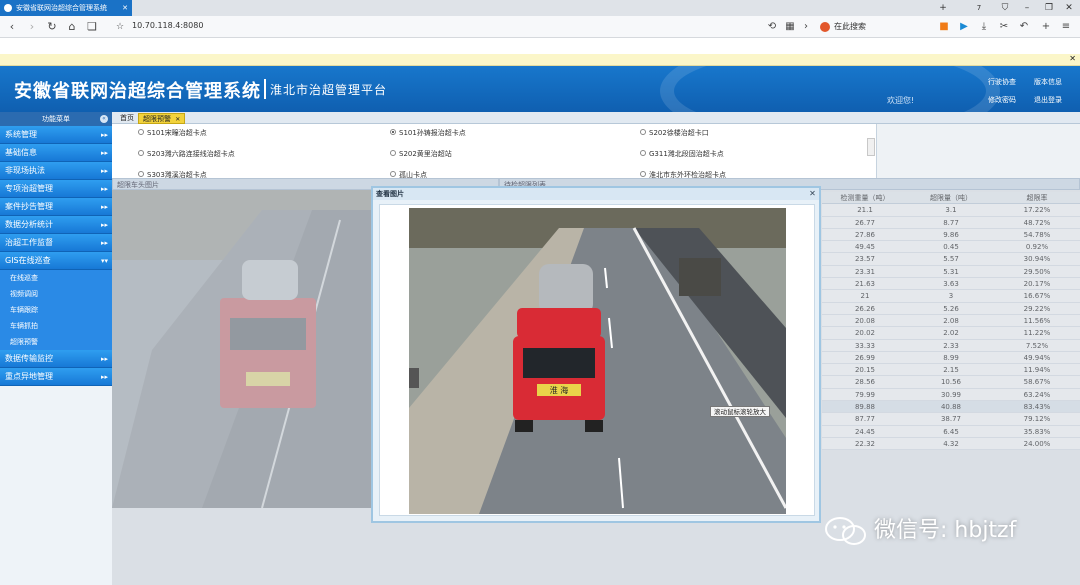  Describe the element at coordinates (1066, 27) in the screenshot. I see `menu-icon: ≡` at that location.